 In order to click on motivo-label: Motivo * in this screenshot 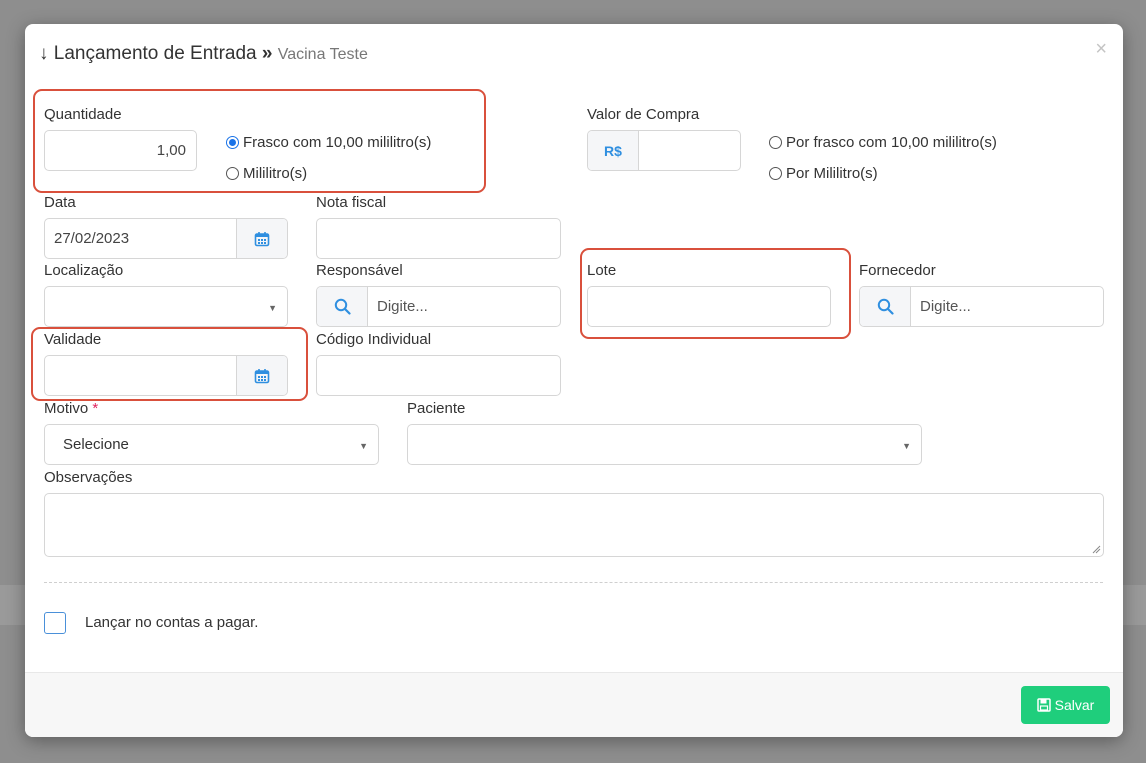, I will do `click(71, 408)`.